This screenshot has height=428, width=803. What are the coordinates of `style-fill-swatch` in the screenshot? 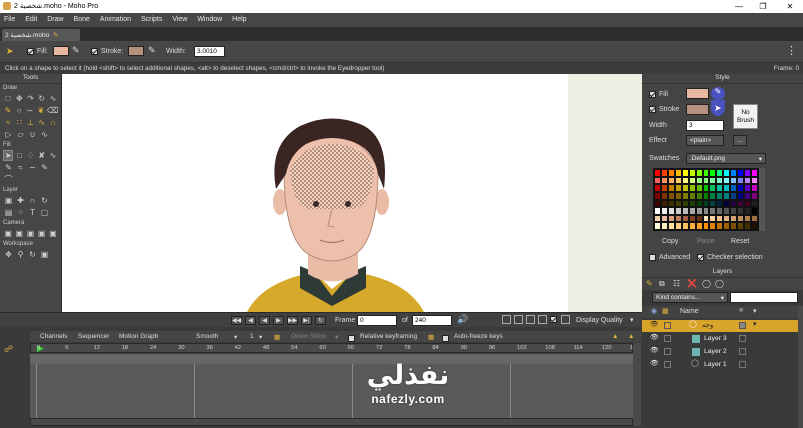 It's located at (697, 93).